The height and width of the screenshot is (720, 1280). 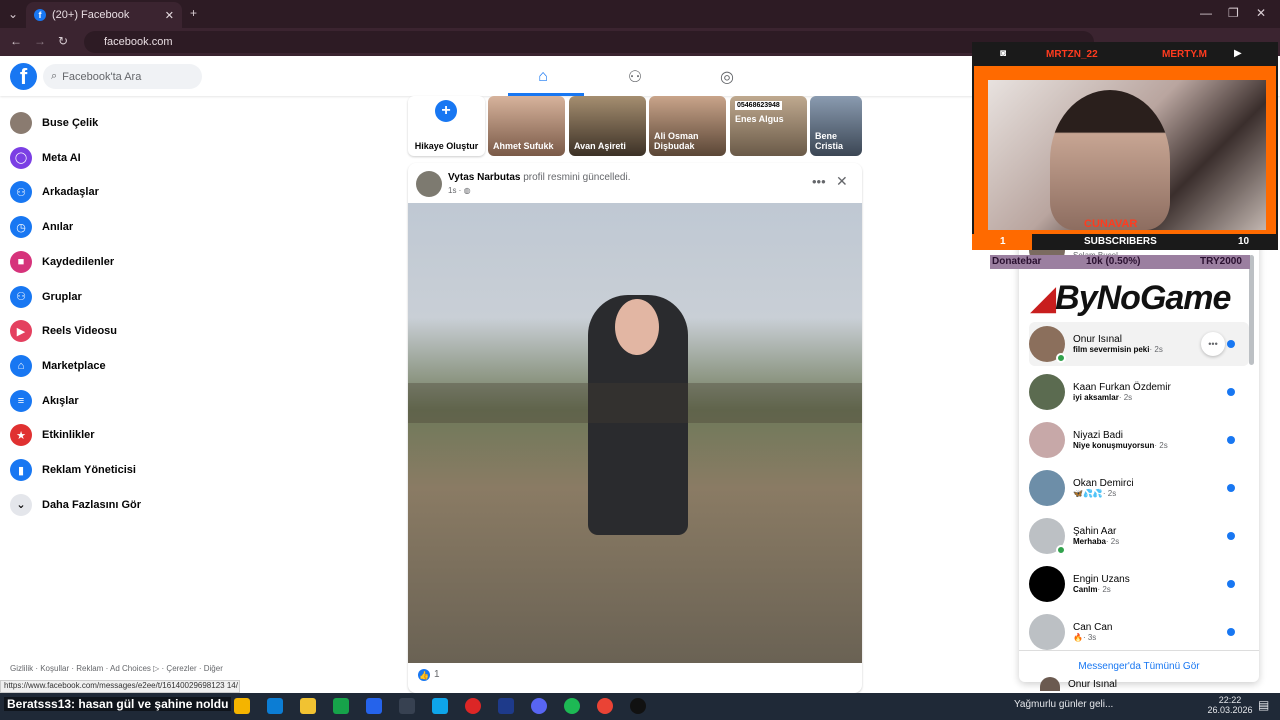 What do you see at coordinates (572, 706) in the screenshot?
I see `spotify-taskbar-icon` at bounding box center [572, 706].